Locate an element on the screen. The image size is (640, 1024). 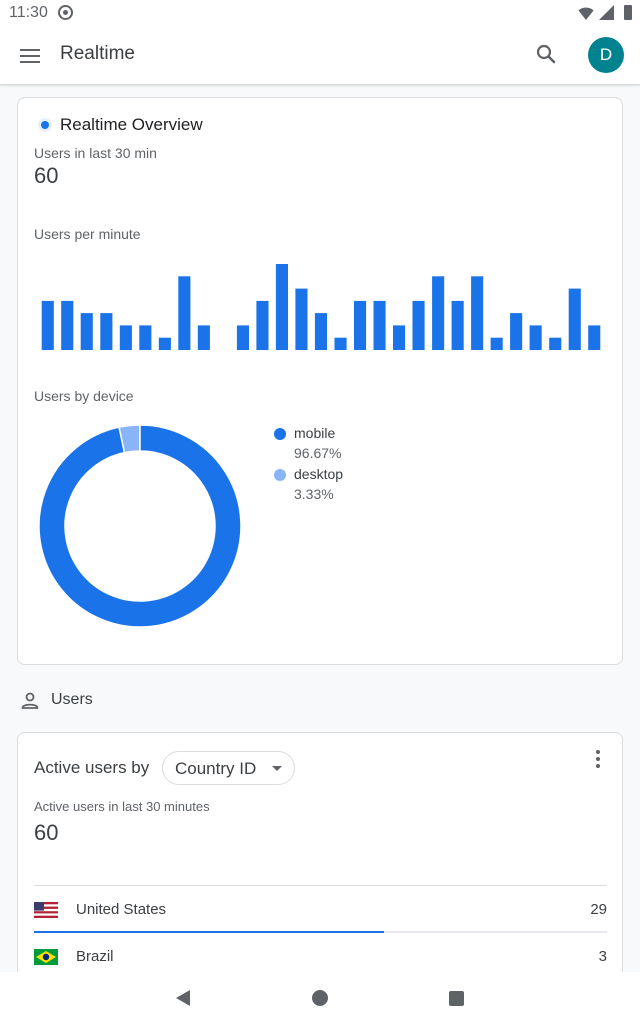
table-row: United States 29 is located at coordinates (320, 909).